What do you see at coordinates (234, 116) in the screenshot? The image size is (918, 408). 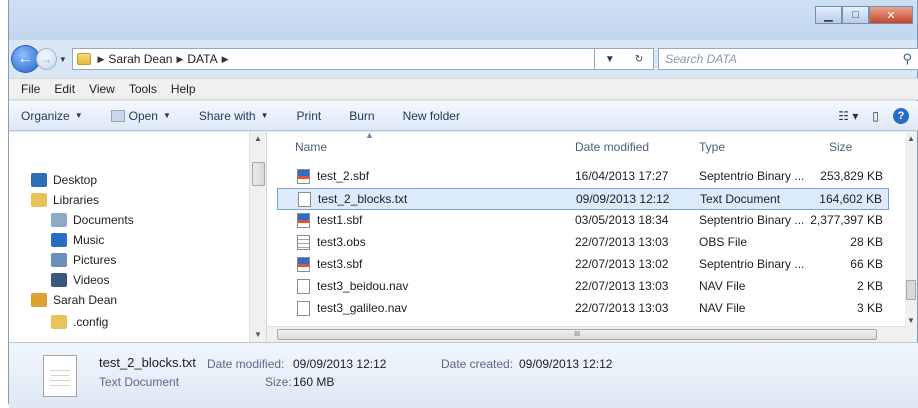 I see `share-with-button: Share with ▼` at bounding box center [234, 116].